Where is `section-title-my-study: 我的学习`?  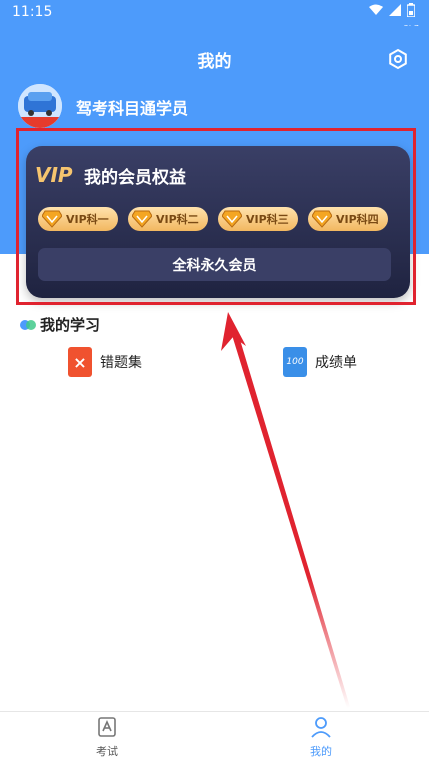
section-title-my-study: 我的学习 is located at coordinates (60, 324).